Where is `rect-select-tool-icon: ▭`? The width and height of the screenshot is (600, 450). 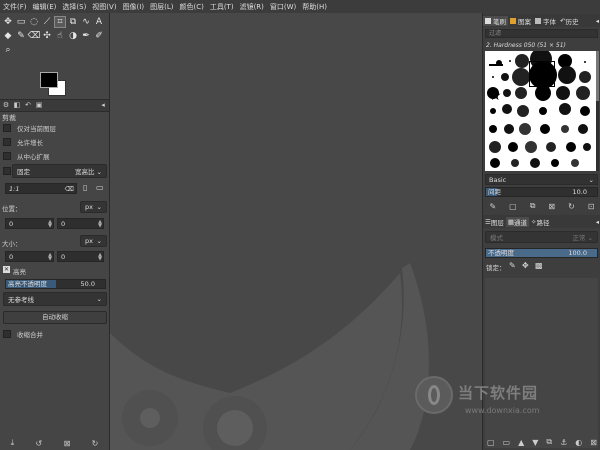 rect-select-tool-icon: ▭ is located at coordinates (21, 22).